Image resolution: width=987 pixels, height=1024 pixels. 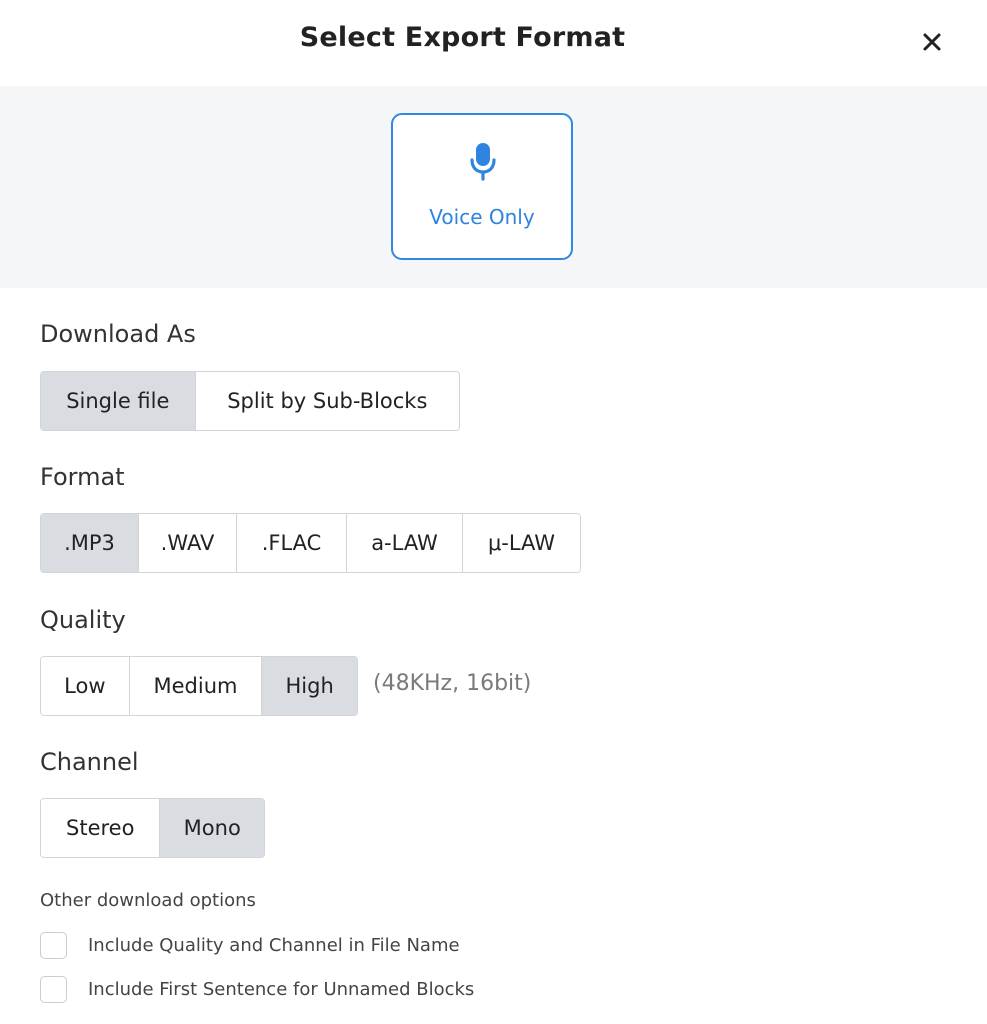 What do you see at coordinates (118, 334) in the screenshot?
I see `download-as-label: Download As` at bounding box center [118, 334].